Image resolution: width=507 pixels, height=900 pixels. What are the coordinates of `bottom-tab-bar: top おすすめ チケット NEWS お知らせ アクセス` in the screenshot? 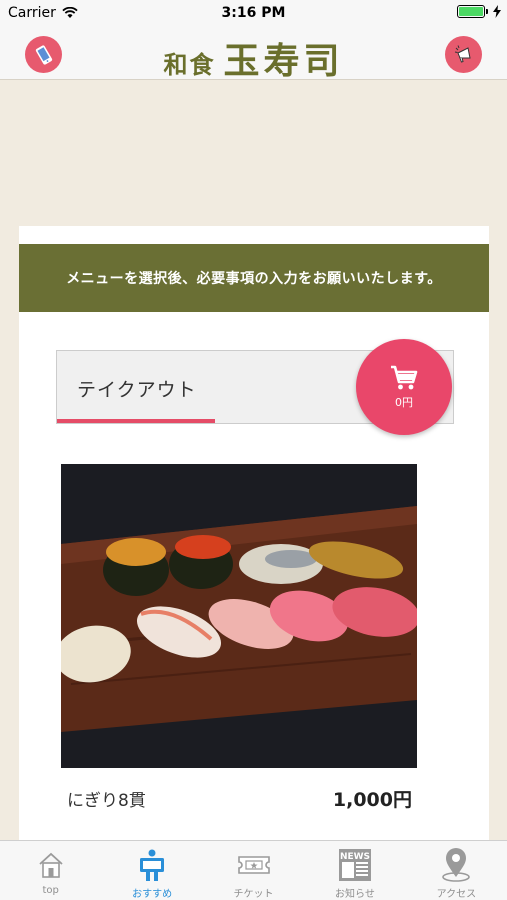 It's located at (253, 870).